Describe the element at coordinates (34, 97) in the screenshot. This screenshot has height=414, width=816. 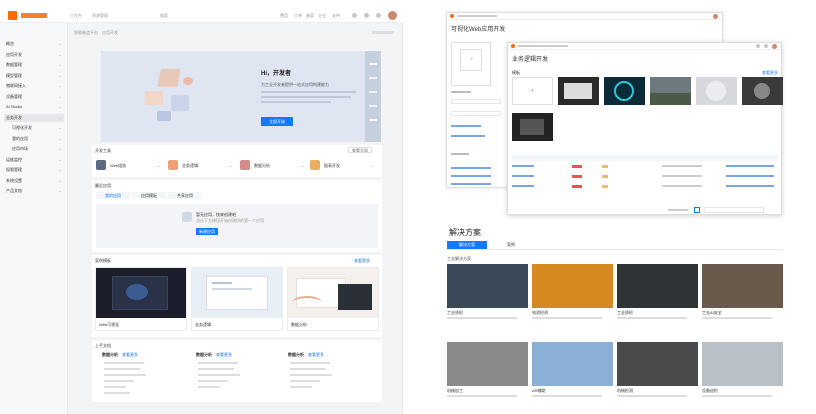
I see `sidebar-item: 设备管理 ⌄` at that location.